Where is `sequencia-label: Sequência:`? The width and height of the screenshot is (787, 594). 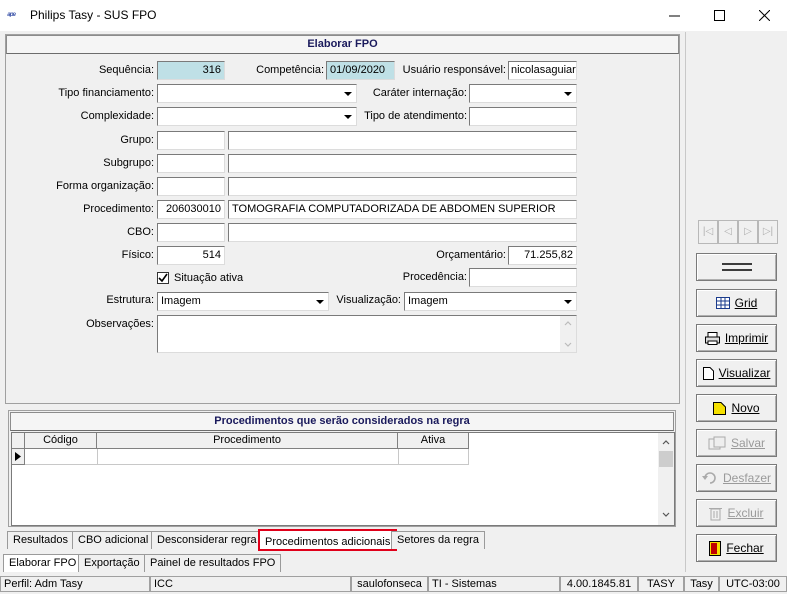
sequencia-label: Sequência: is located at coordinates (126, 70).